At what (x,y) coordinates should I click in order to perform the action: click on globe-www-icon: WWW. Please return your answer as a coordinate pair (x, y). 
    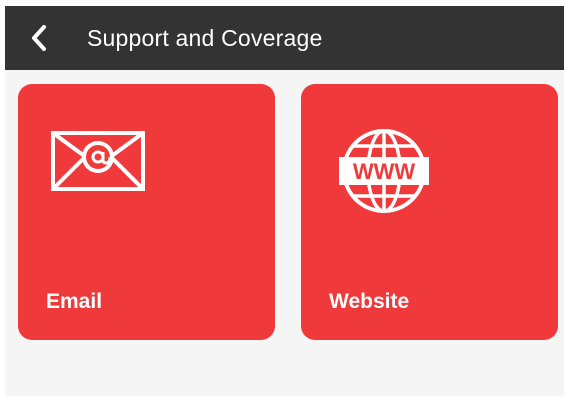
    Looking at the image, I should click on (384, 171).